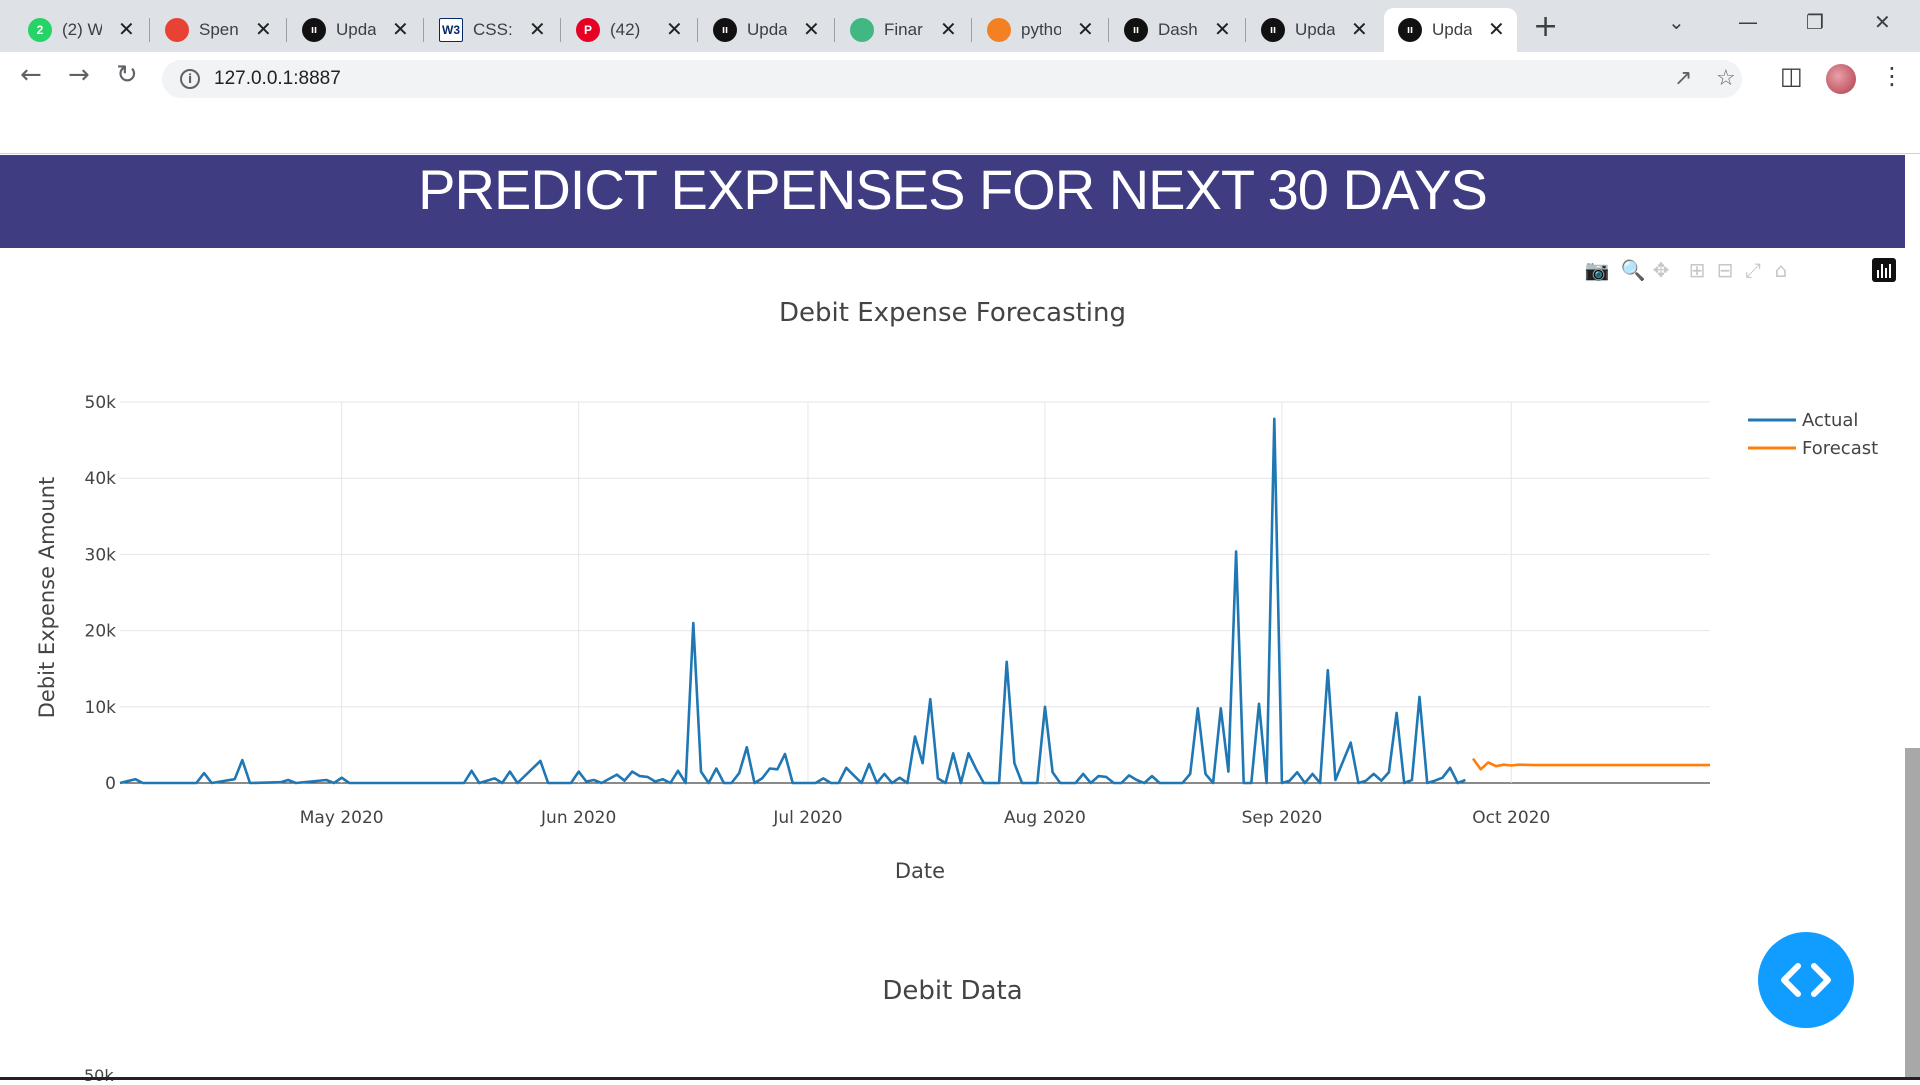 Image resolution: width=1920 pixels, height=1085 pixels. Describe the element at coordinates (1892, 76) in the screenshot. I see `menu-kebab-icon: ⋮` at that location.